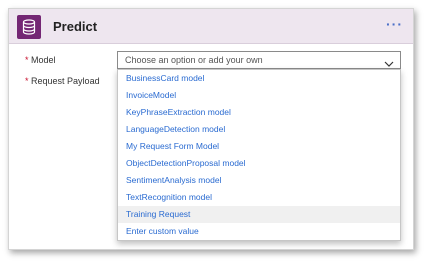 The width and height of the screenshot is (425, 262). What do you see at coordinates (43, 60) in the screenshot?
I see `model-label-text: Model` at bounding box center [43, 60].